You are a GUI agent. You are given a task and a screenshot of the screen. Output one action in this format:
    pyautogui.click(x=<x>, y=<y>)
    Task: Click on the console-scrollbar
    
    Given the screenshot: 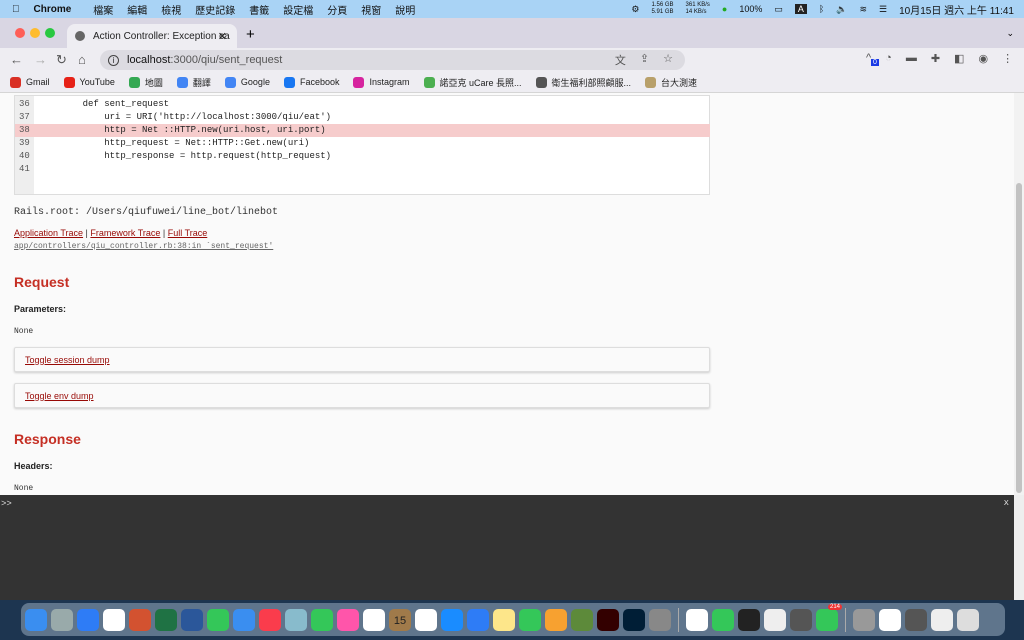 What is the action you would take?
    pyautogui.click(x=1019, y=547)
    